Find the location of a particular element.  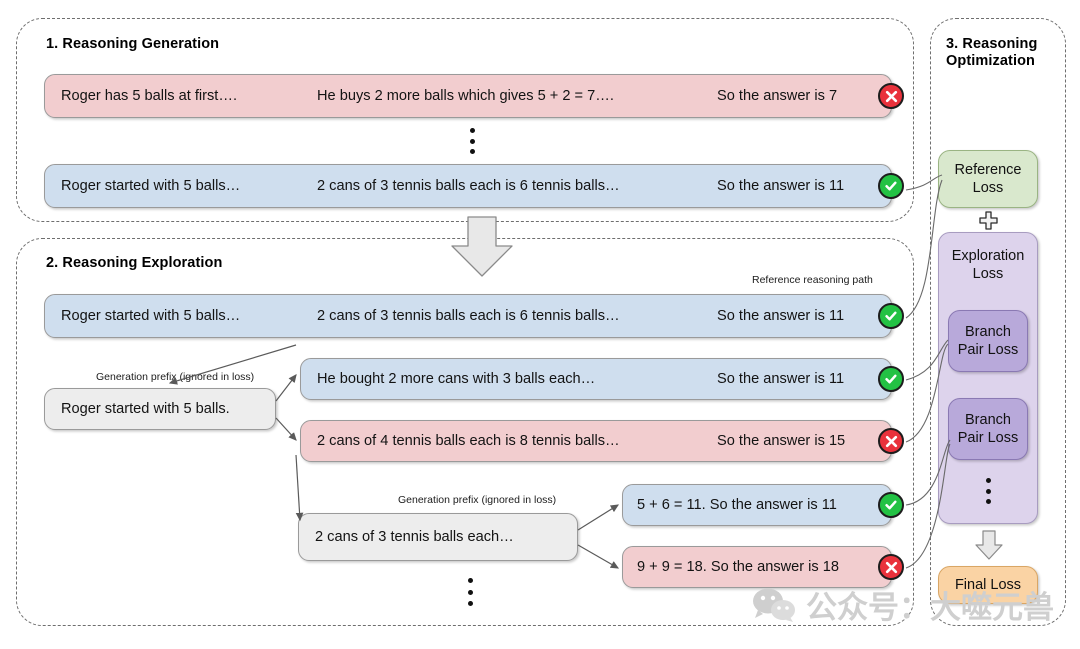

branch-row-2a: 5 + 6 = 11. So the answer is 11 is located at coordinates (757, 505).